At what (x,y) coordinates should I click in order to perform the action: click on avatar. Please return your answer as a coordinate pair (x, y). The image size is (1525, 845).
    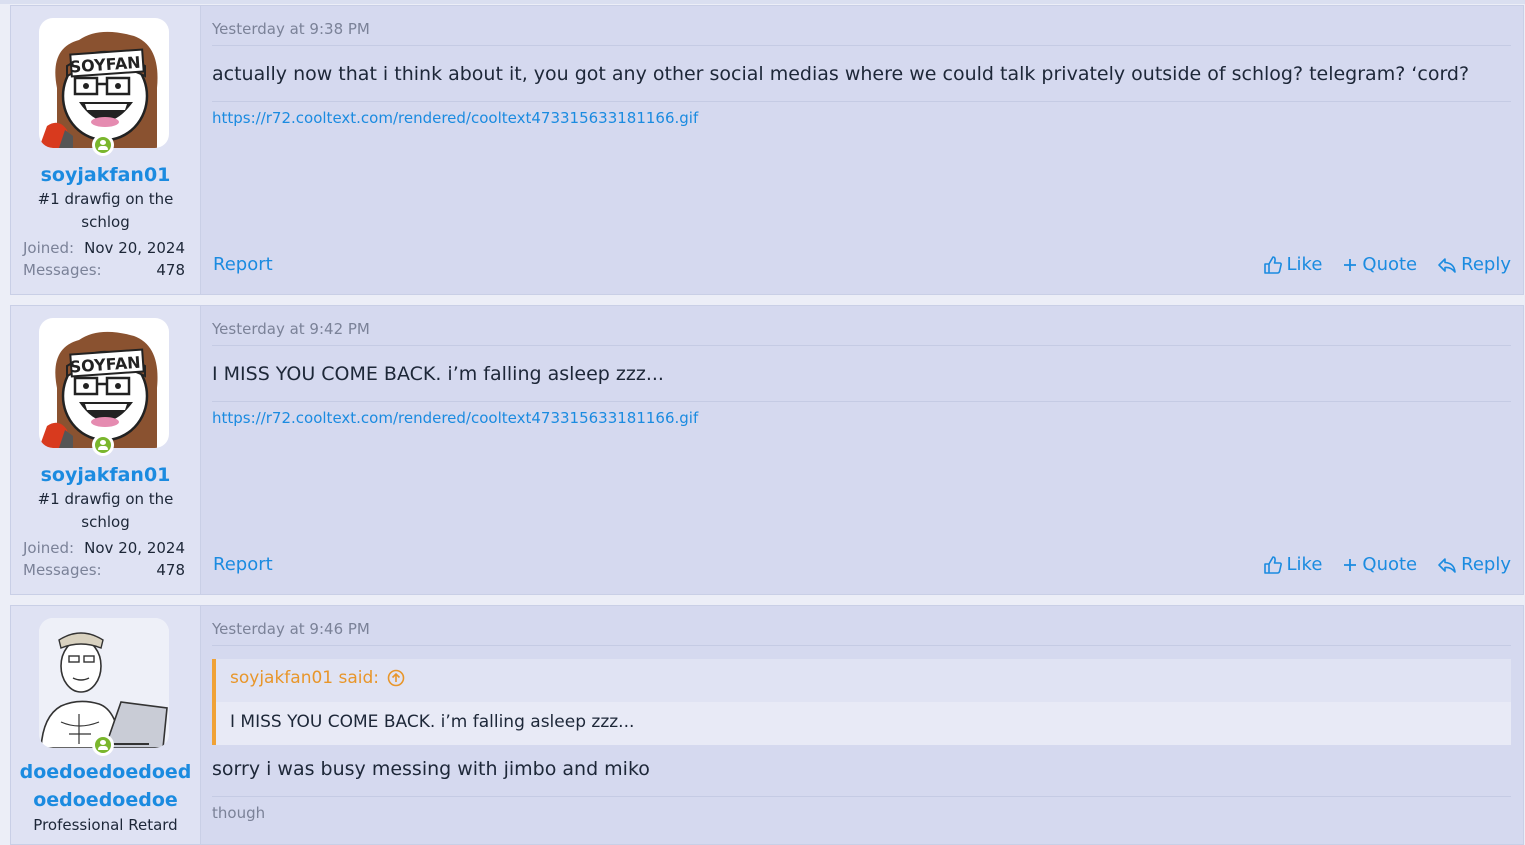
    Looking at the image, I should click on (104, 683).